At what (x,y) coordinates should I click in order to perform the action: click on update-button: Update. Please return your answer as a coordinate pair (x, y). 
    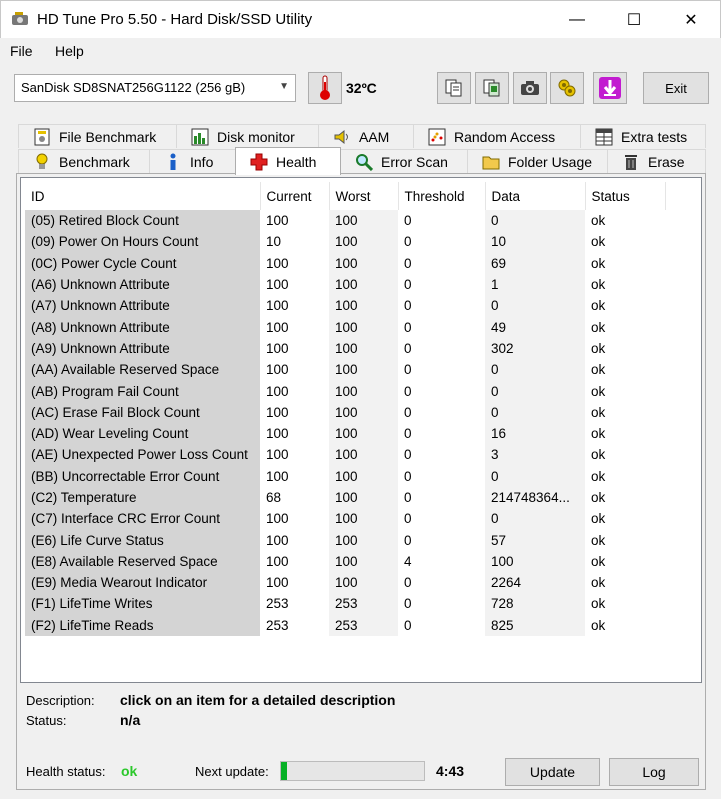
    Looking at the image, I should click on (552, 772).